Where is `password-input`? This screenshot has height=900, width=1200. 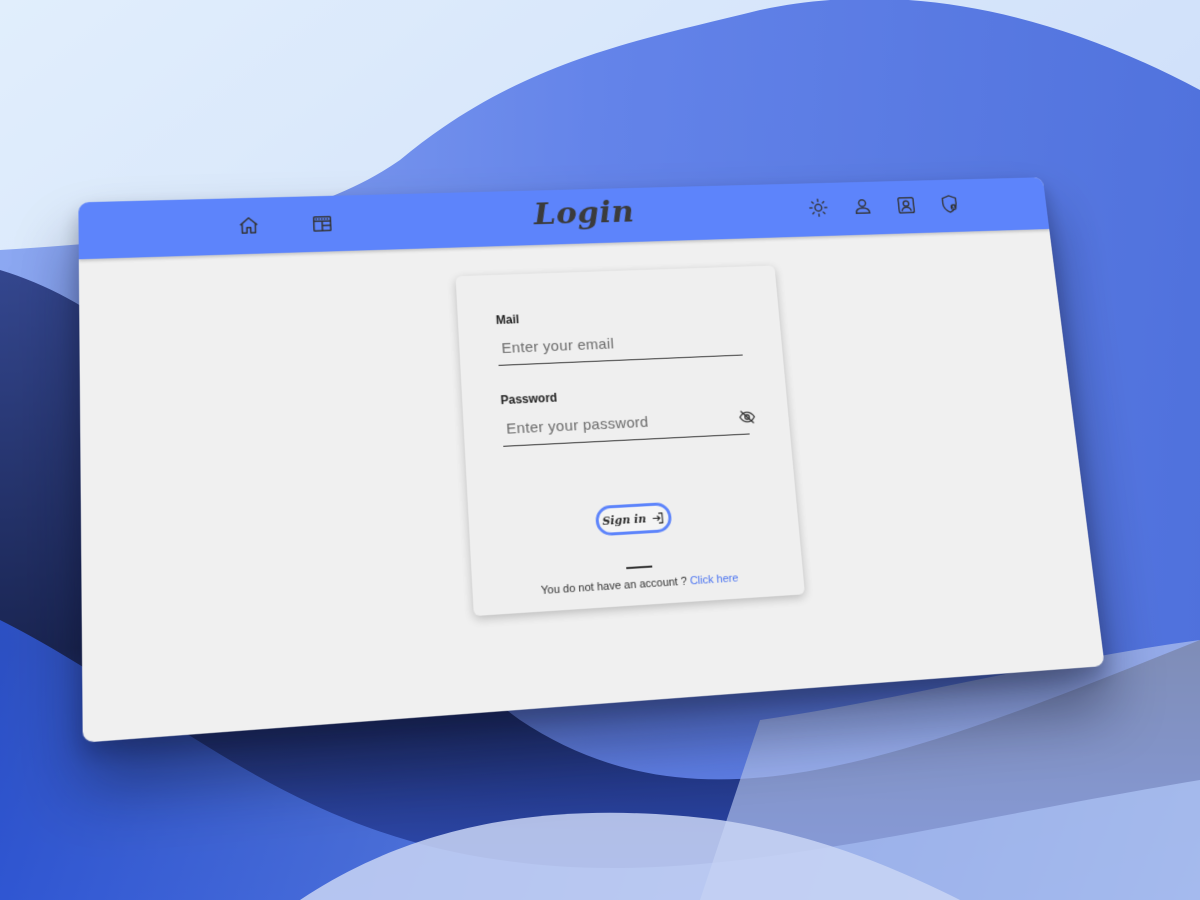
password-input is located at coordinates (625, 427).